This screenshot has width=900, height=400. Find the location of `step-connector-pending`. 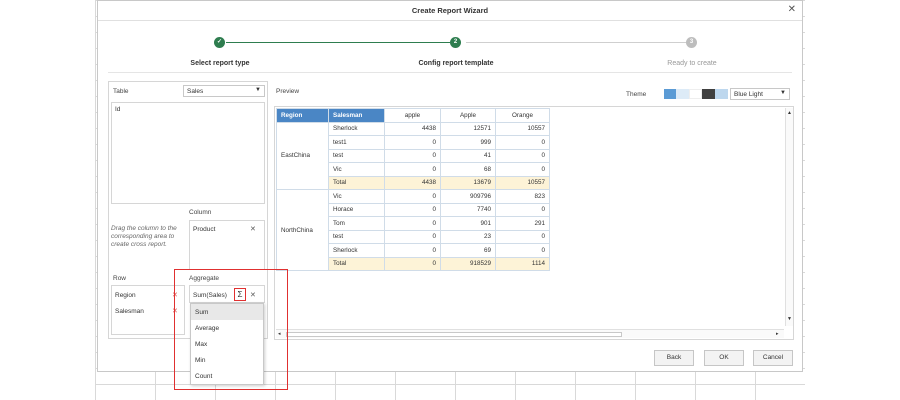

step-connector-pending is located at coordinates (576, 42).